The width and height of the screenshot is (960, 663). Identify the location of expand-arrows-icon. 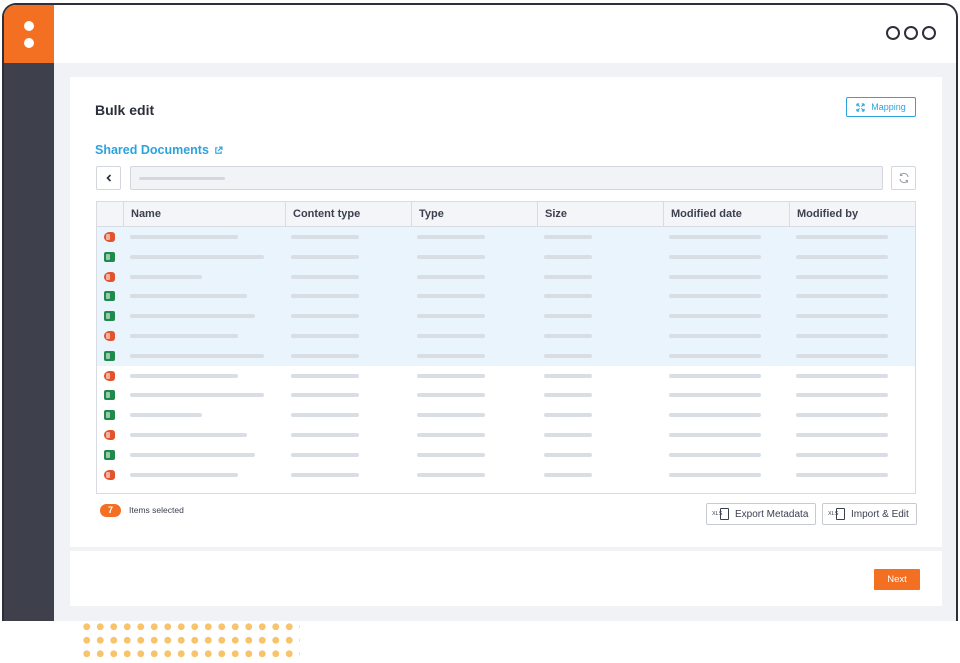
(860, 107).